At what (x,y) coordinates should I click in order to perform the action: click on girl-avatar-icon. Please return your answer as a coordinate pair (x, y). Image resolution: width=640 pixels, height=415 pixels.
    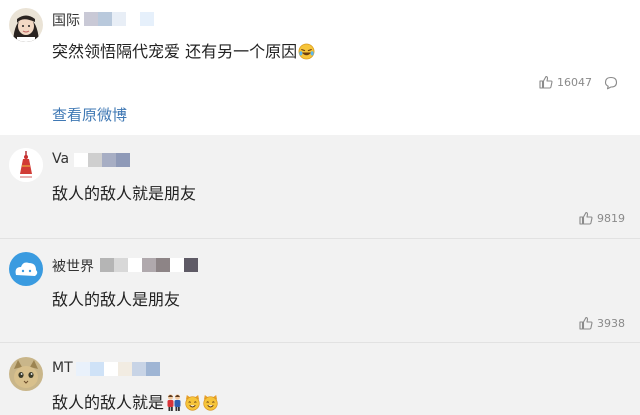
    Looking at the image, I should click on (26, 25).